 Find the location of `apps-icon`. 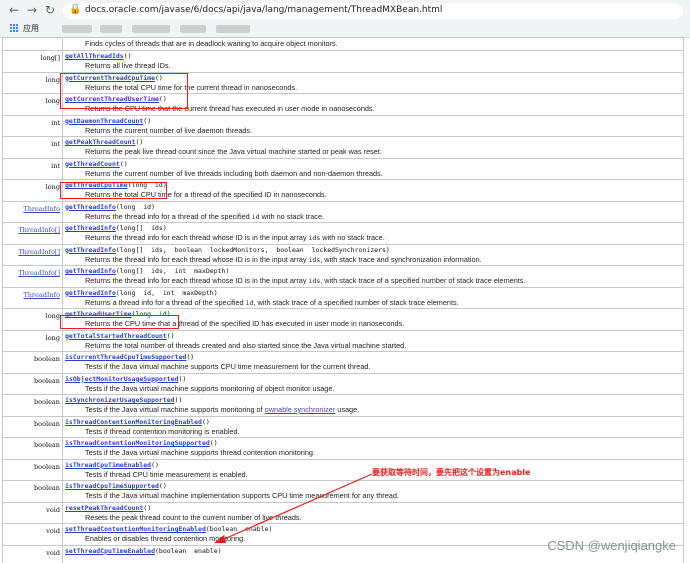

apps-icon is located at coordinates (14, 28).